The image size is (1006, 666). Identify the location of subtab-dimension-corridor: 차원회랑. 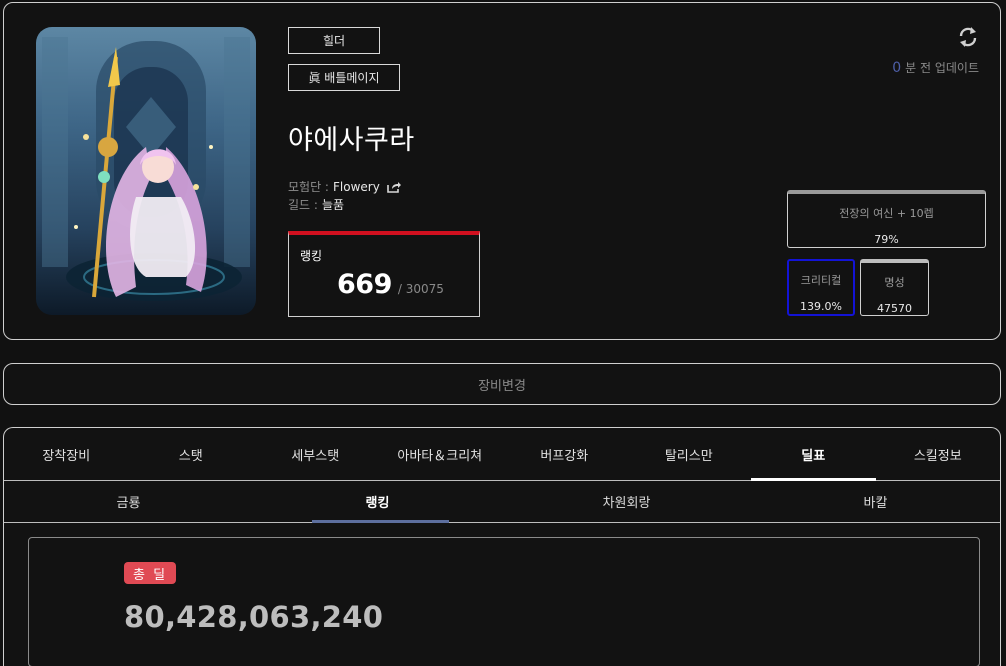
(626, 501).